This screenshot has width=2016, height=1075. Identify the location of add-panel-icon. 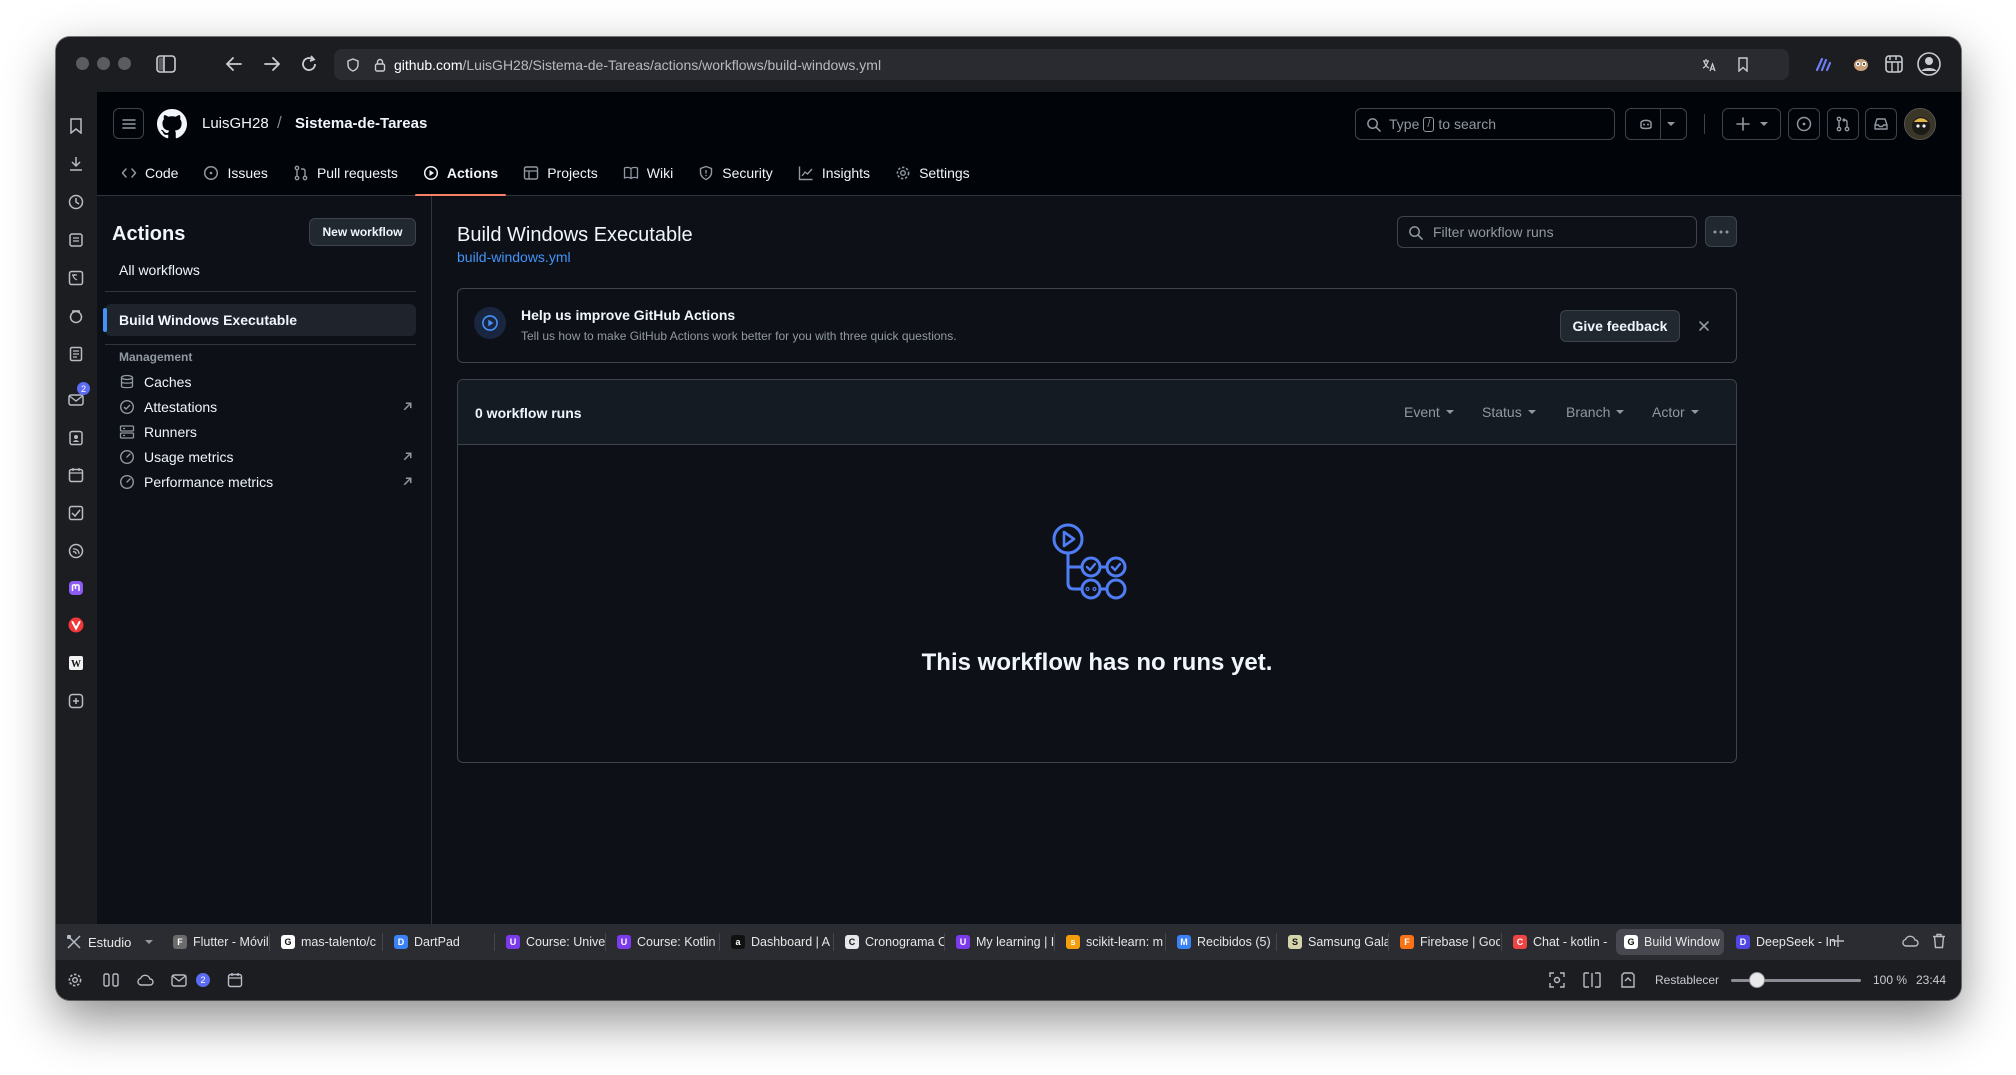
(76, 701).